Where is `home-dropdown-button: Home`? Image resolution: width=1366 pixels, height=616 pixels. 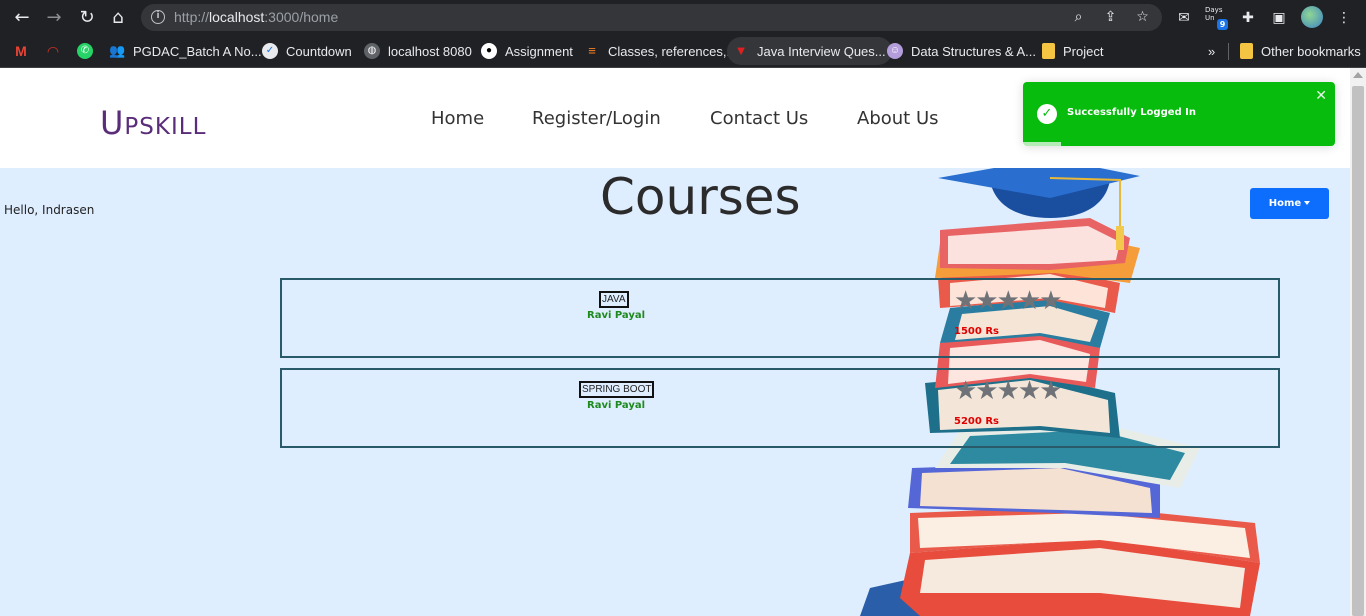 home-dropdown-button: Home is located at coordinates (1289, 203).